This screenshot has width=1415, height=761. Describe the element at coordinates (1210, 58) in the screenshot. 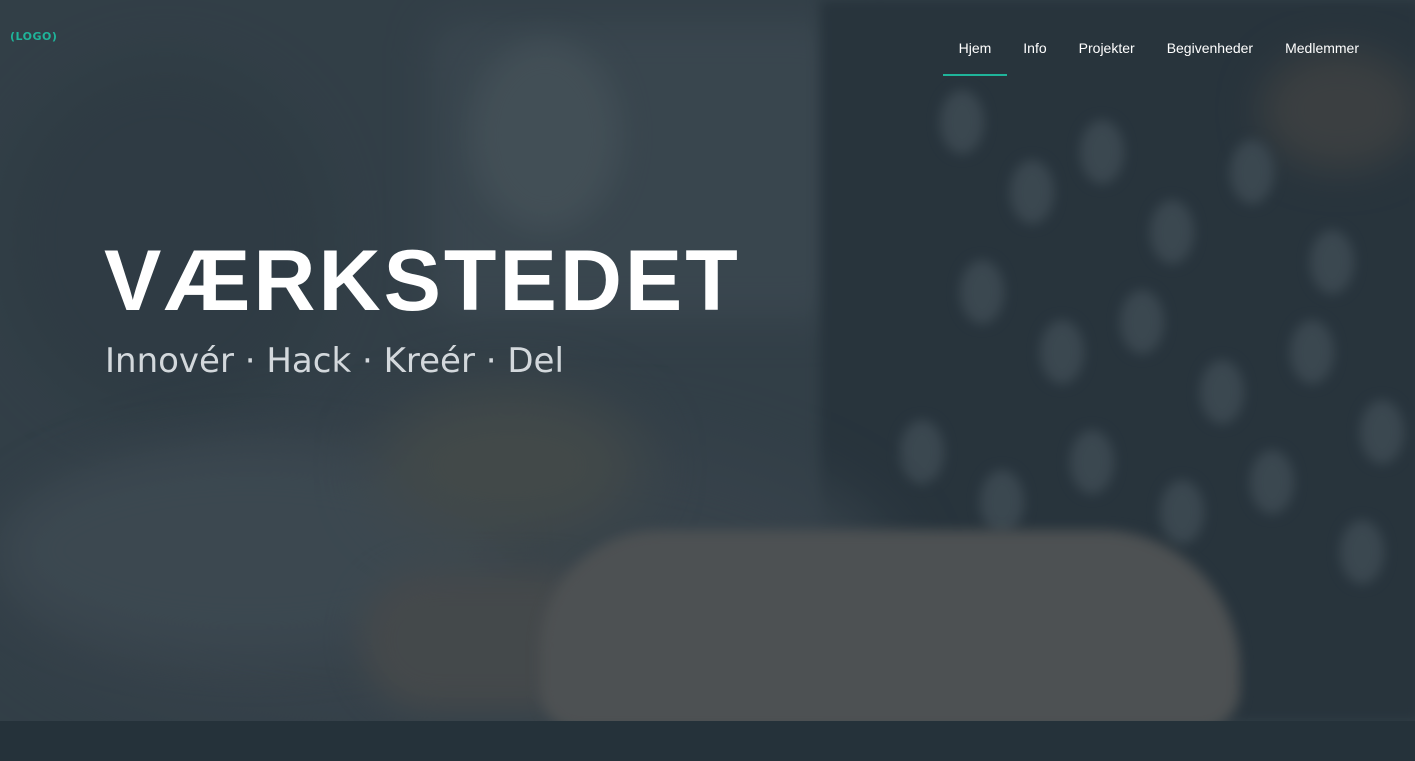

I see `nav-item-begivenheder: Begivenheder` at that location.